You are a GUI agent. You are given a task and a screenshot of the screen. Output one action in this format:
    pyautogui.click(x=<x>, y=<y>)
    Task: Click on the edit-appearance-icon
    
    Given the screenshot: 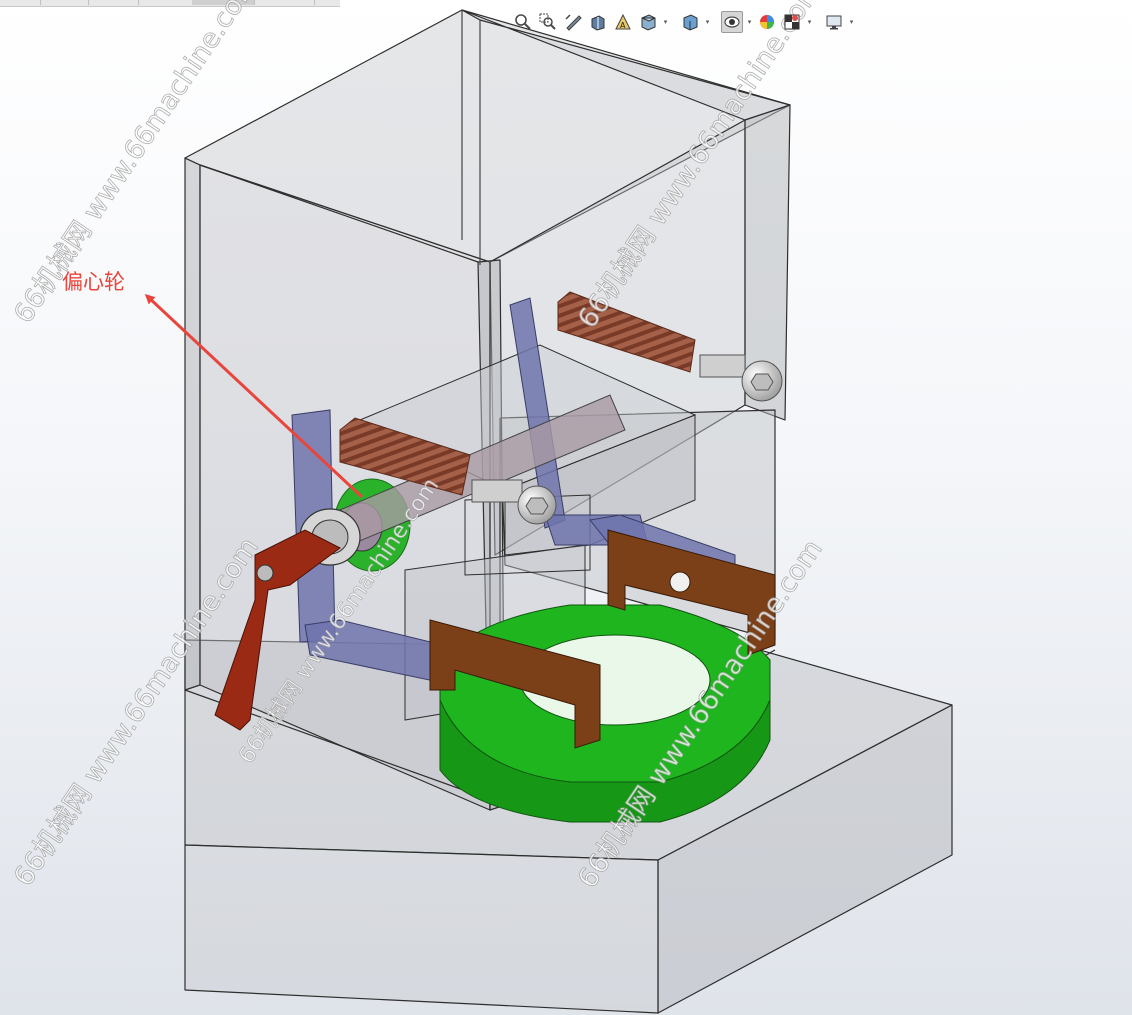 What is the action you would take?
    pyautogui.click(x=767, y=22)
    